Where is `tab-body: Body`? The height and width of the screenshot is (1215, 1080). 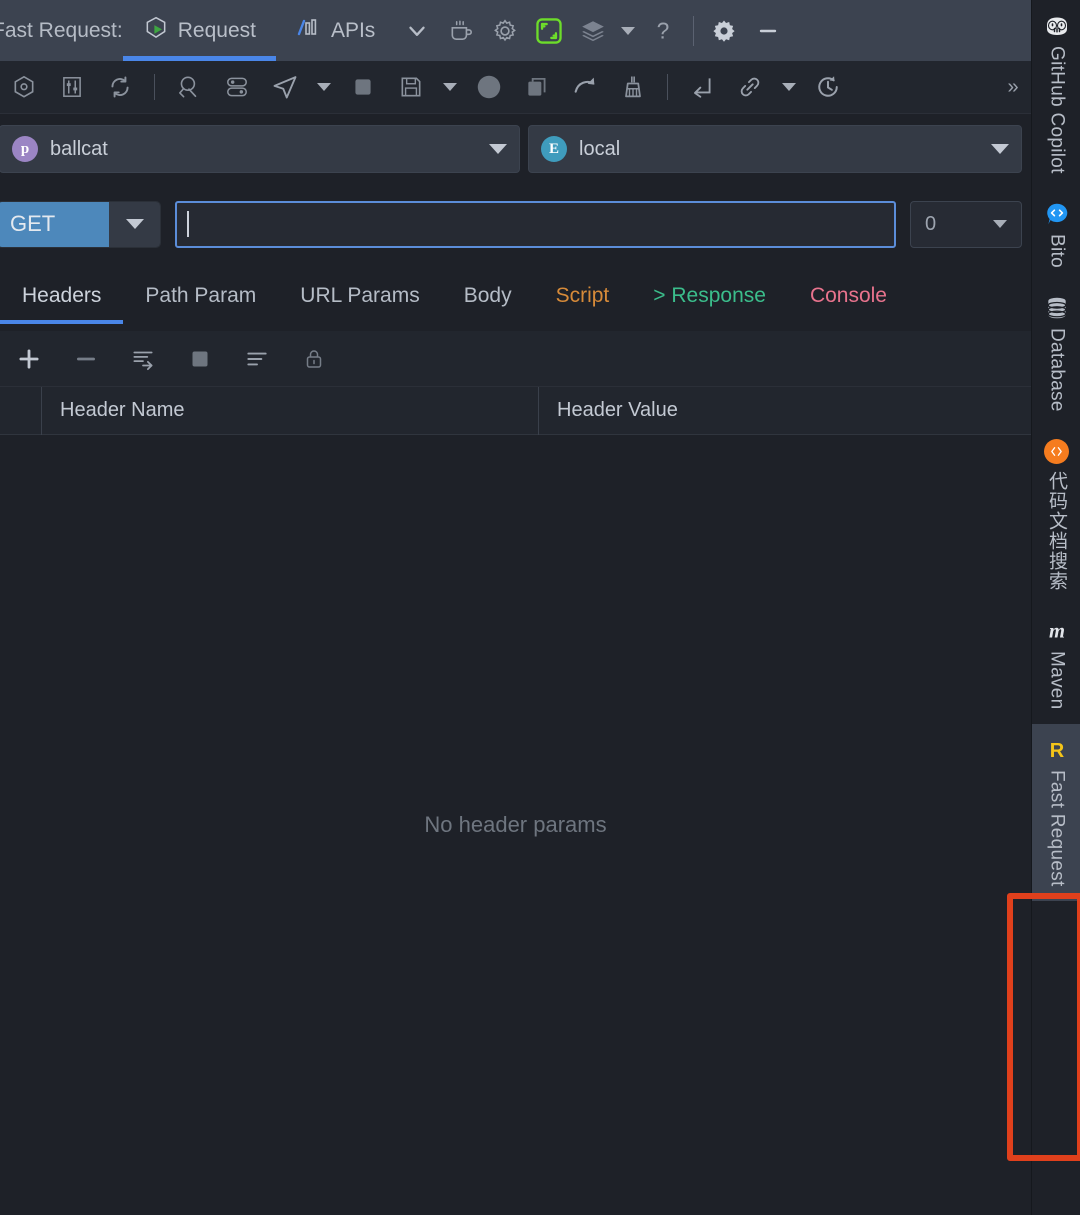
tab-body: Body is located at coordinates (488, 296).